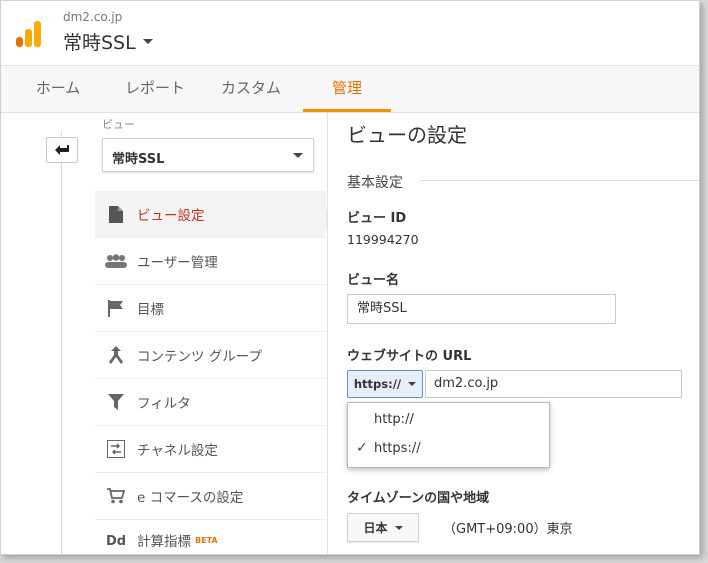 This screenshot has width=708, height=563. Describe the element at coordinates (116, 308) in the screenshot. I see `flag-icon` at that location.